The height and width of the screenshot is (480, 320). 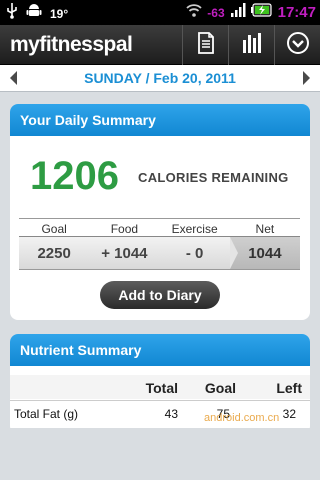 What do you see at coordinates (194, 229) in the screenshot?
I see `exercise-column-header: Exercise` at bounding box center [194, 229].